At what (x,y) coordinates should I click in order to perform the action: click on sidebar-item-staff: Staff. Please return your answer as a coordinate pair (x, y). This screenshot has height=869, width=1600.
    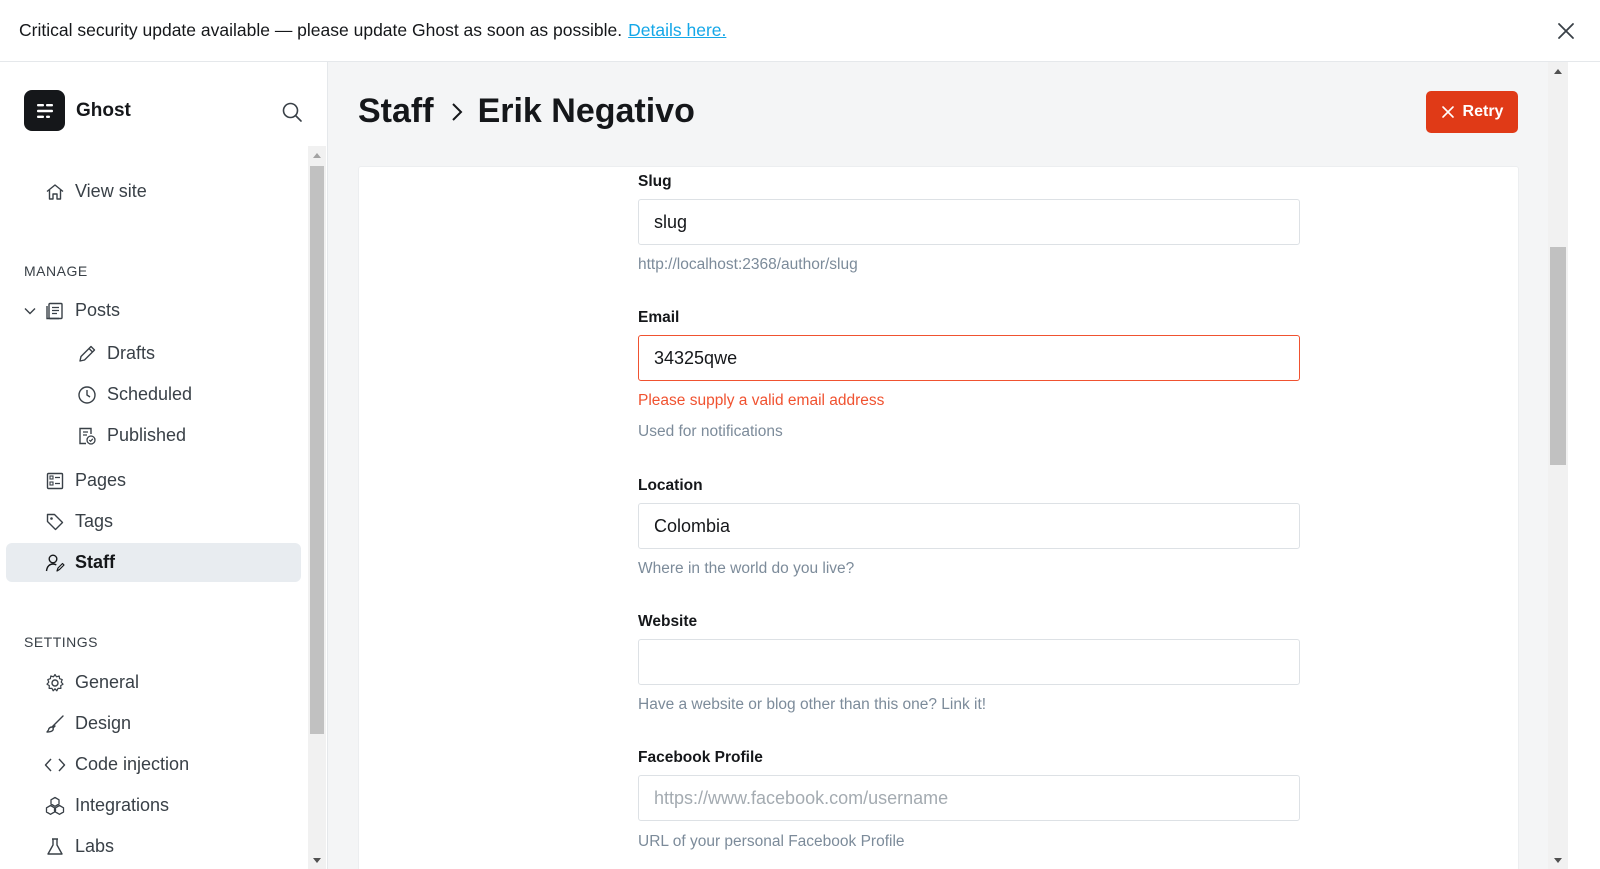
    Looking at the image, I should click on (153, 562).